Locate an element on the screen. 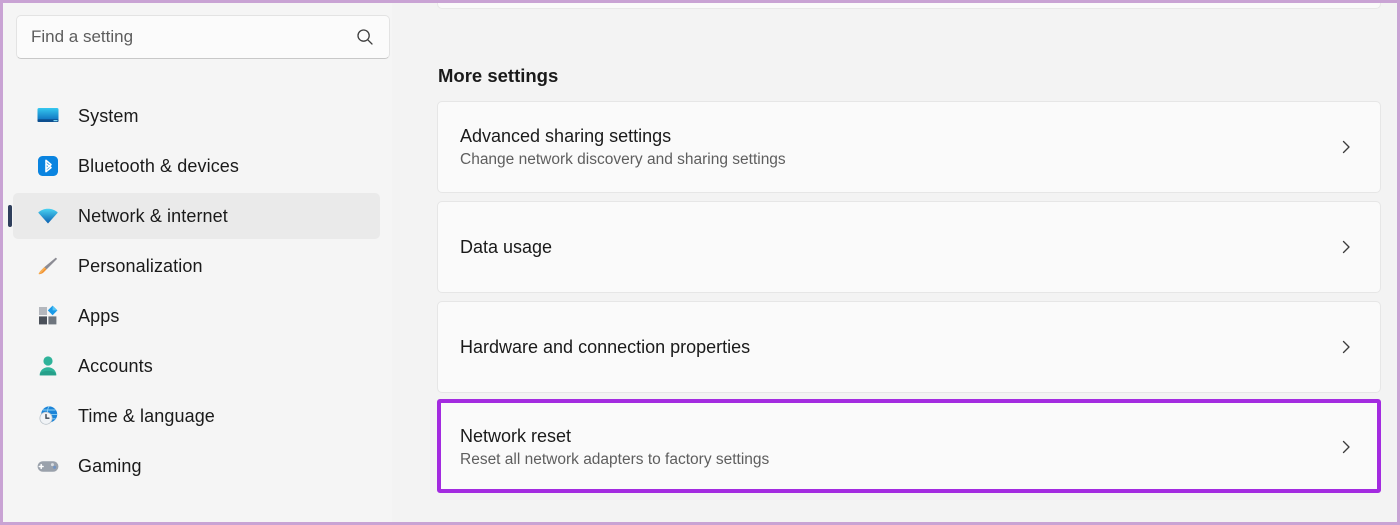  sidebar-item-apps: Apps is located at coordinates (196, 316).